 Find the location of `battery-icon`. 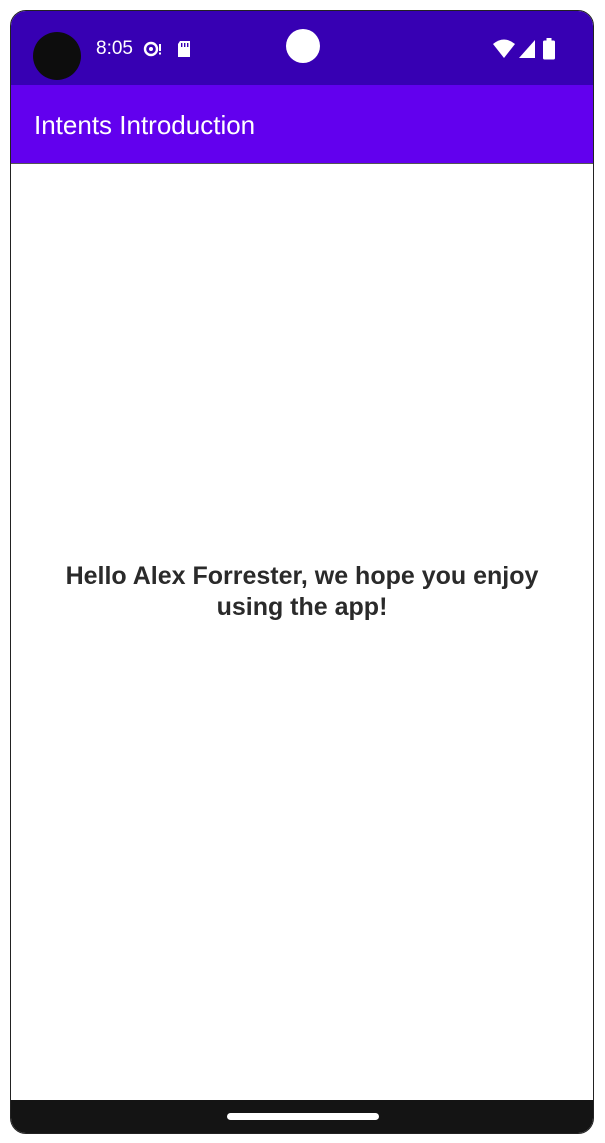

battery-icon is located at coordinates (549, 49).